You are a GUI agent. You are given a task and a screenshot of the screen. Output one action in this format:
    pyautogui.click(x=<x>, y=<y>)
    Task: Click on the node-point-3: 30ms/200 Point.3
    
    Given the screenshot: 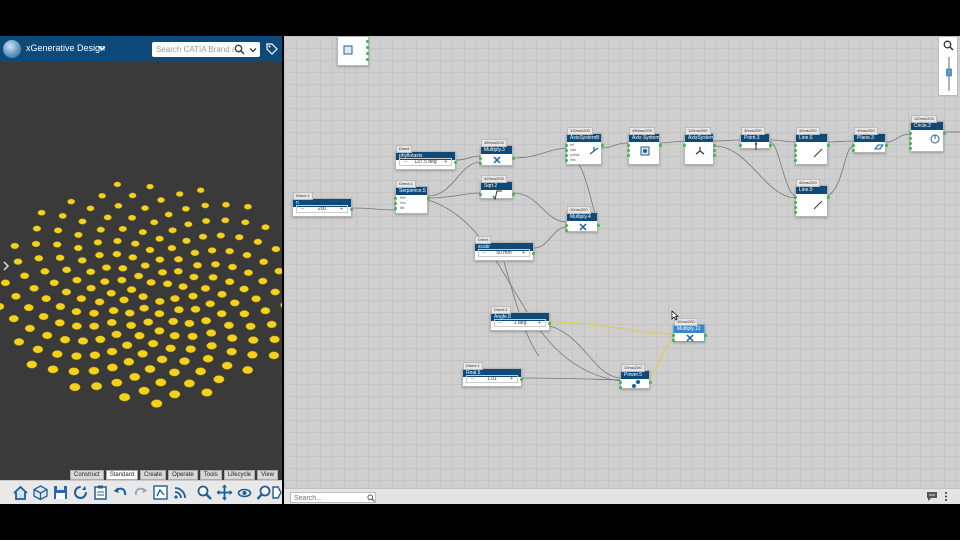 What is the action you would take?
    pyautogui.click(x=755, y=138)
    